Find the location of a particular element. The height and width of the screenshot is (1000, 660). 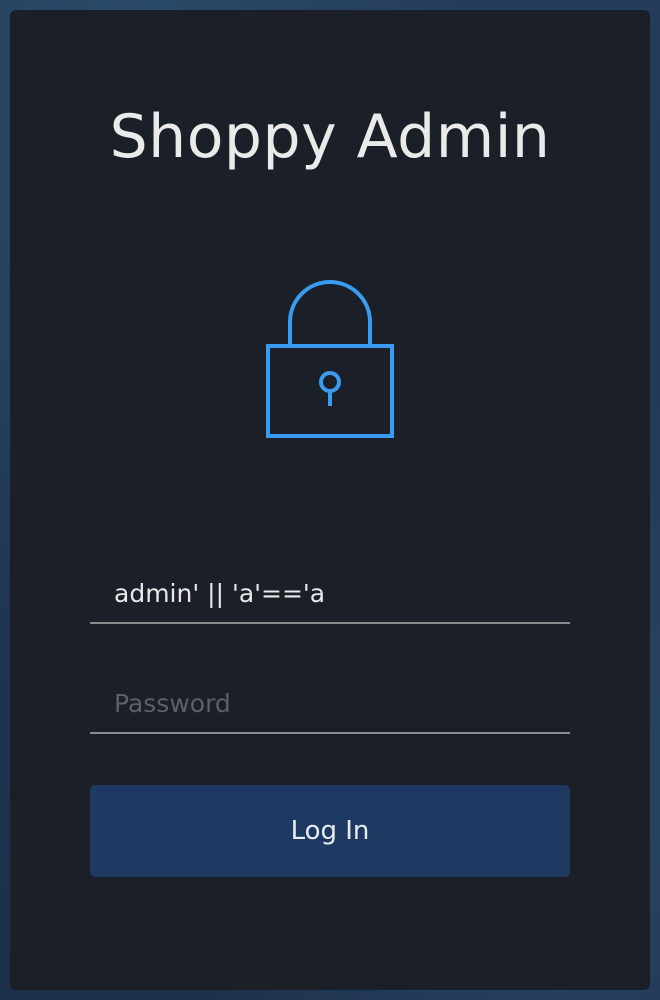

password-field is located at coordinates (330, 704).